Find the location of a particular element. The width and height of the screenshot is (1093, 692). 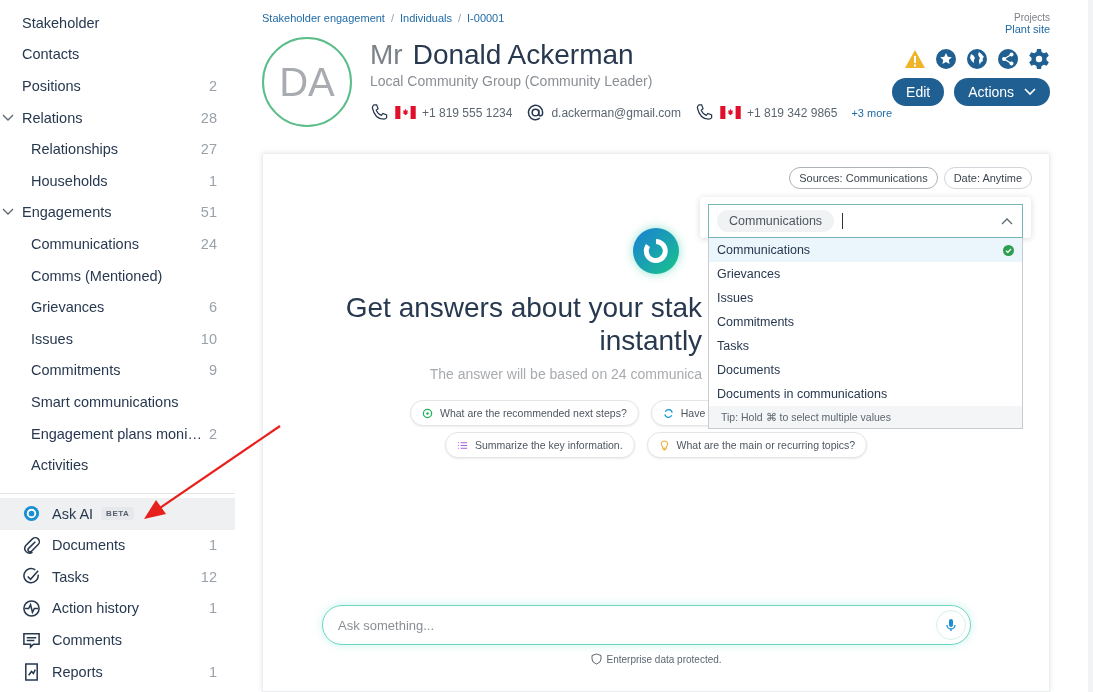

subtitle: The answer will be based on 24 communica is located at coordinates (566, 374).